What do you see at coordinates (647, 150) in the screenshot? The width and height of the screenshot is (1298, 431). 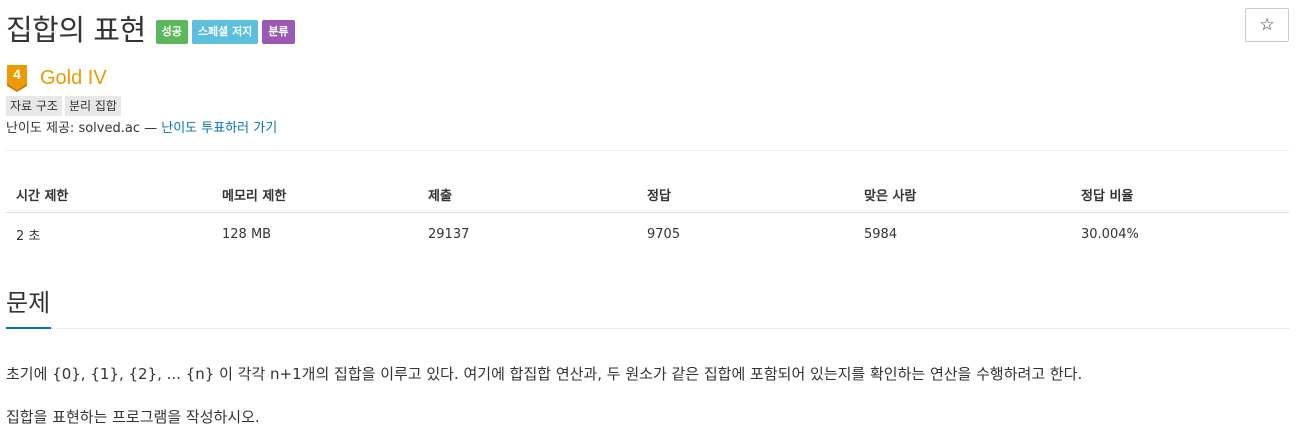 I see `divider` at bounding box center [647, 150].